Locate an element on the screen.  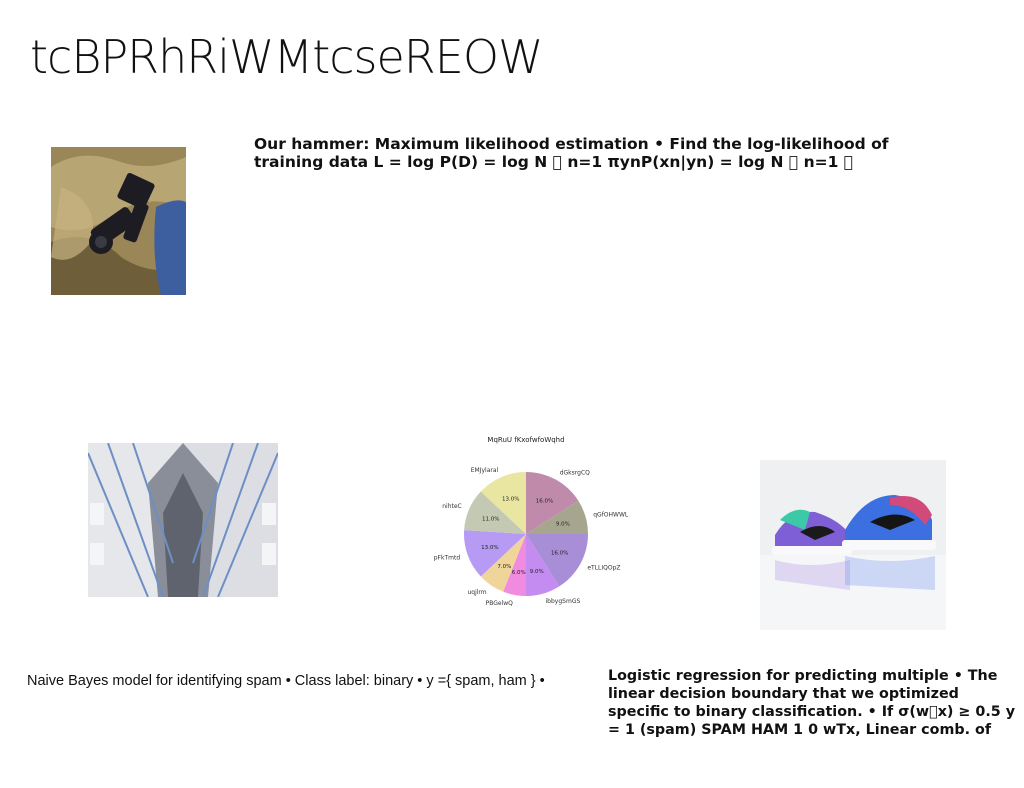
sneakers-photo is located at coordinates (853, 545).